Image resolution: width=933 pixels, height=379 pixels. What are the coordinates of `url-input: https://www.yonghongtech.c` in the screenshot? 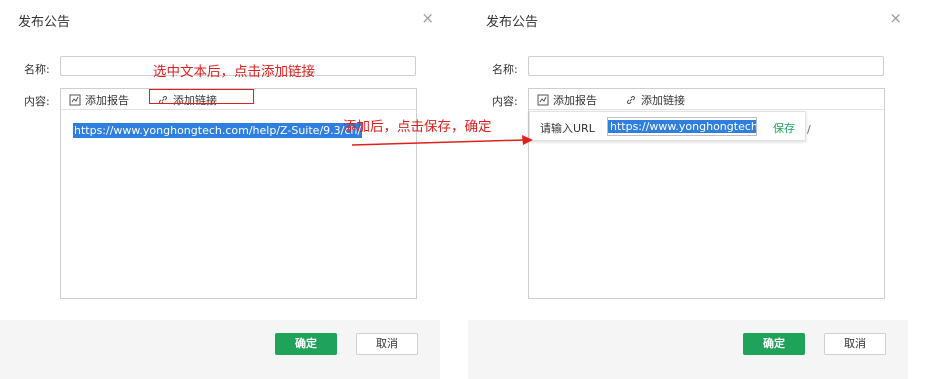 It's located at (682, 126).